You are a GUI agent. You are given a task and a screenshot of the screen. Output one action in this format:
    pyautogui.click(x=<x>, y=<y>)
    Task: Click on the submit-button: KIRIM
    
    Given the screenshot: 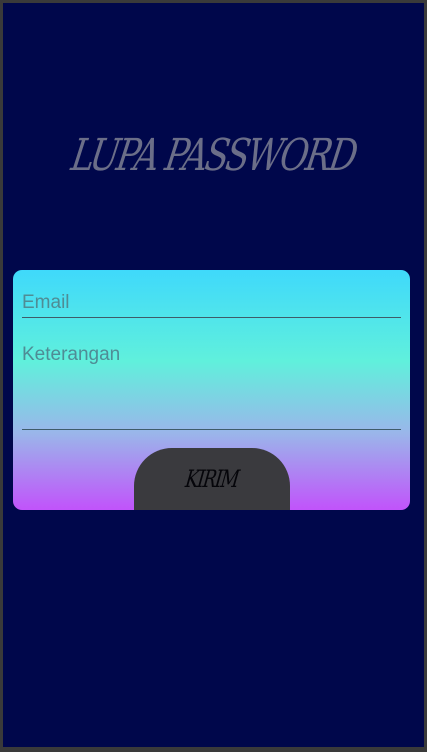 What is the action you would take?
    pyautogui.click(x=212, y=479)
    